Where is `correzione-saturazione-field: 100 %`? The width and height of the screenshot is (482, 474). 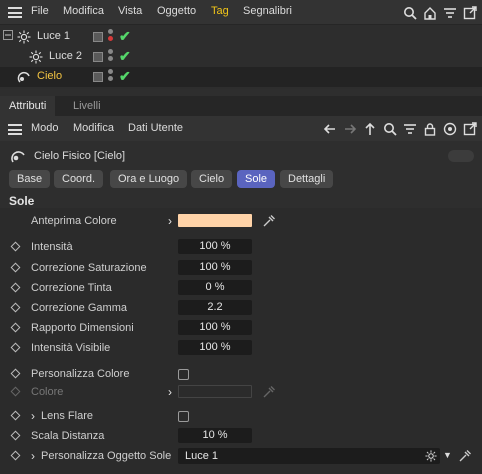 correzione-saturazione-field: 100 % is located at coordinates (215, 267).